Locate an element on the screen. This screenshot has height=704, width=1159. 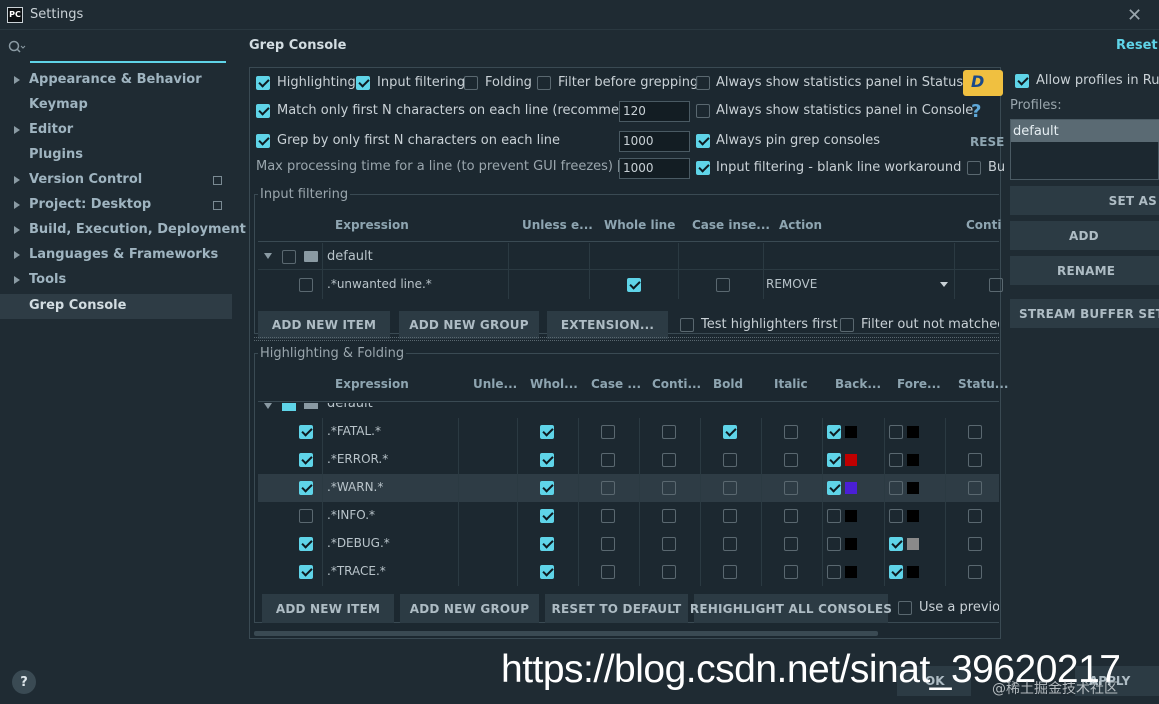
reset-button-partial: RESE is located at coordinates (987, 142).